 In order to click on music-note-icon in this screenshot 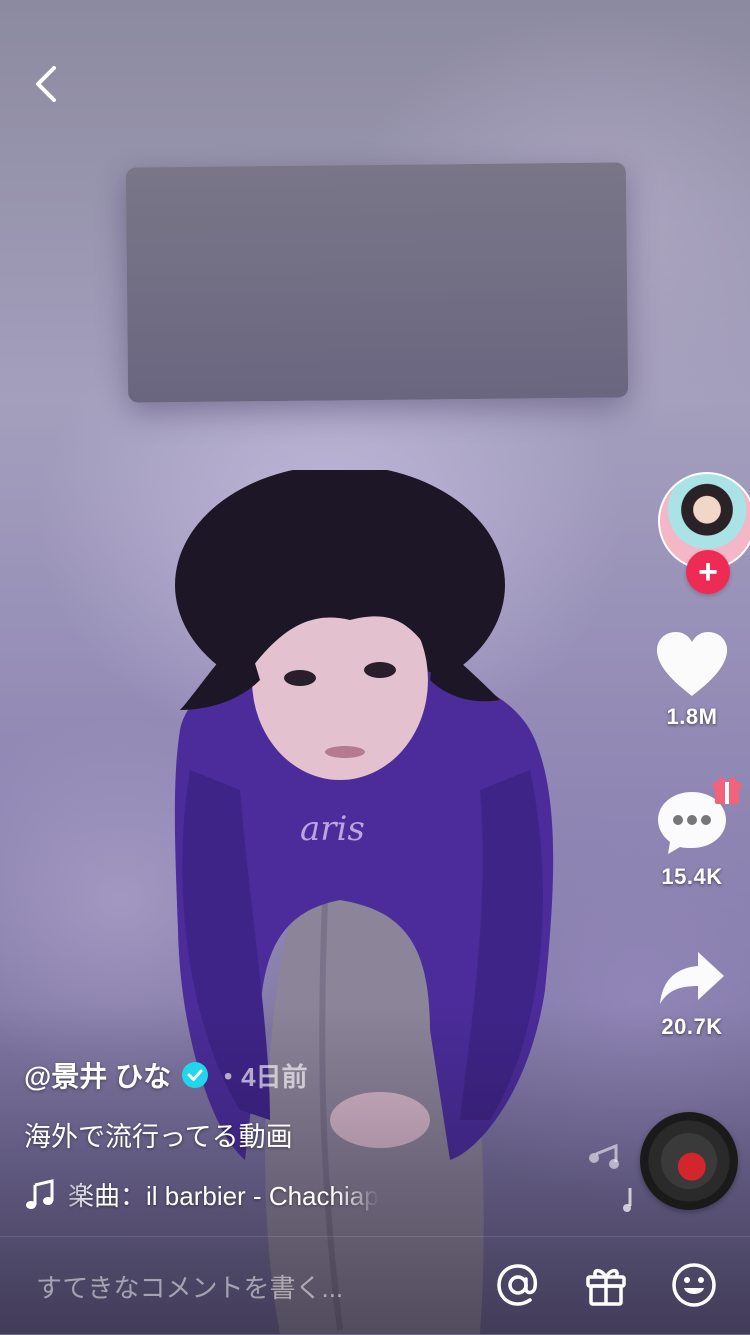, I will do `click(40, 1193)`.